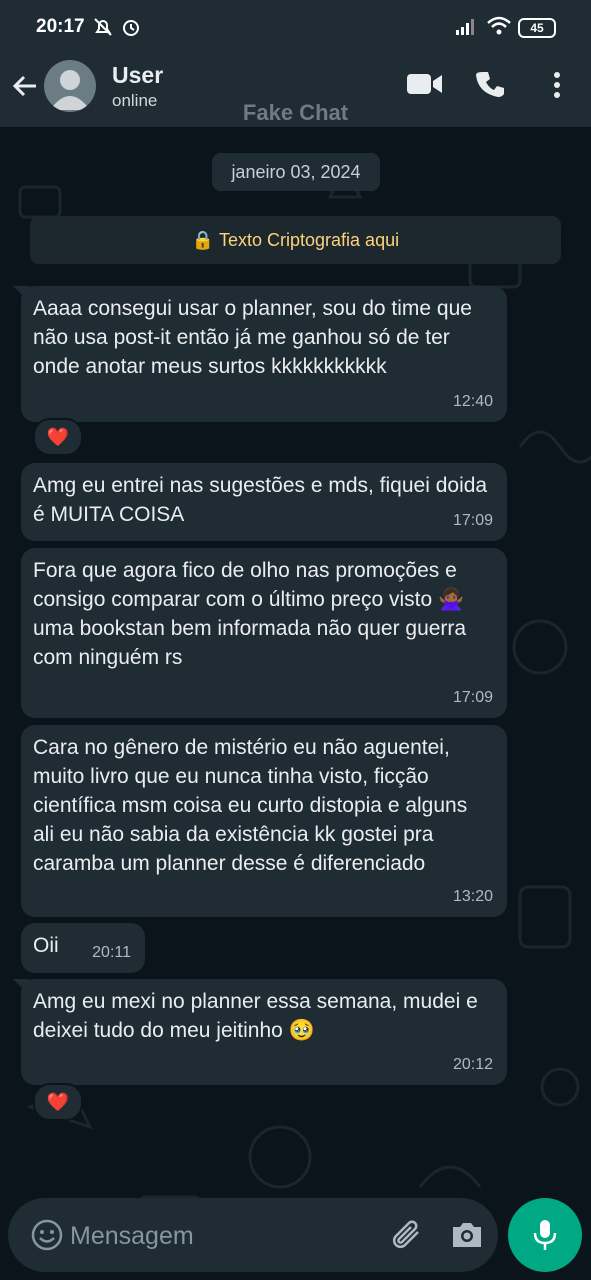  Describe the element at coordinates (295, 112) in the screenshot. I see `watermark: Fake Chat` at that location.